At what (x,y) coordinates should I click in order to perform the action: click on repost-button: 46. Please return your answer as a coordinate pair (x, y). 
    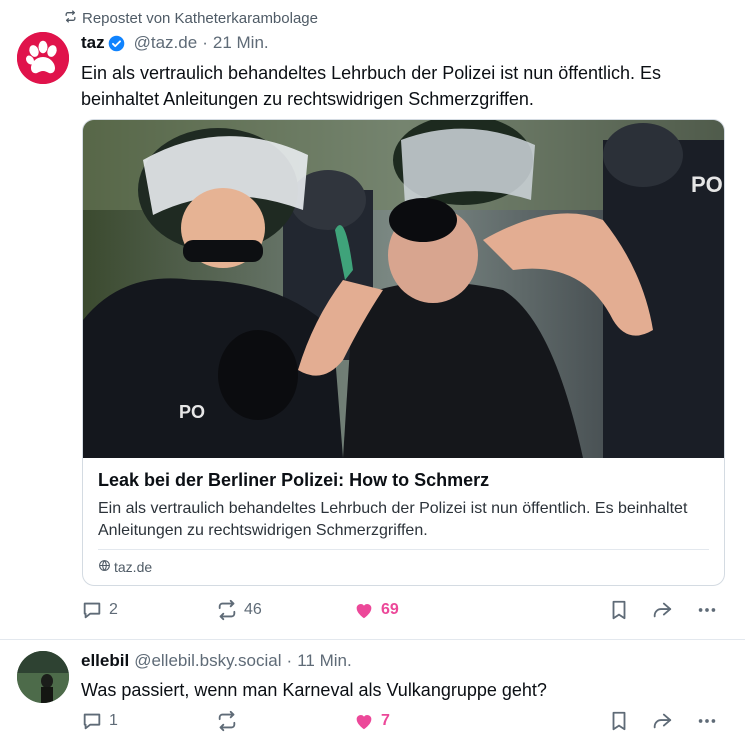
    Looking at the image, I should click on (239, 610).